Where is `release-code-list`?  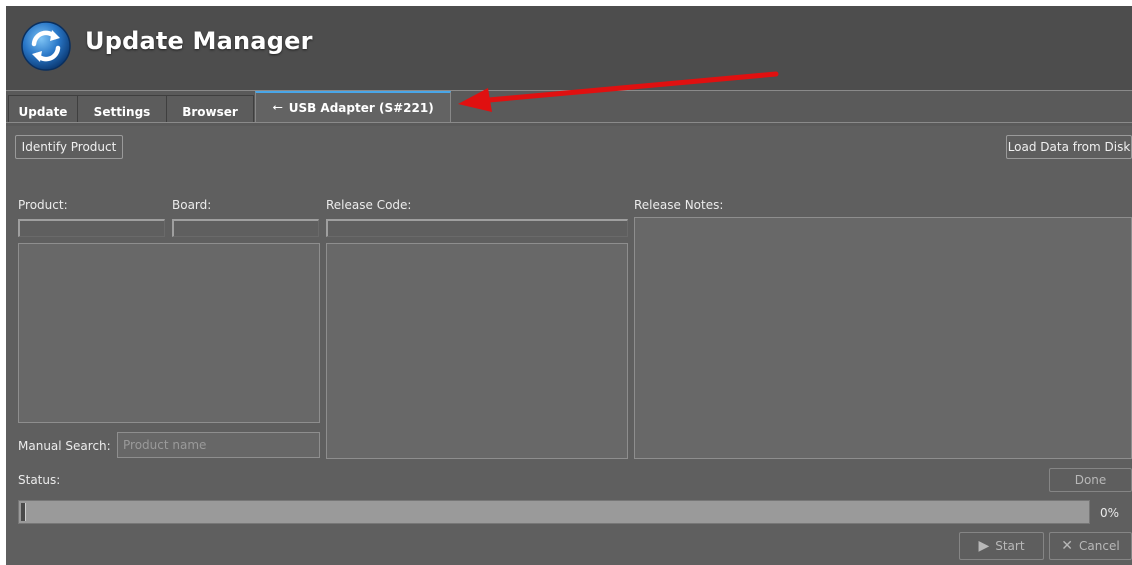
release-code-list is located at coordinates (477, 351).